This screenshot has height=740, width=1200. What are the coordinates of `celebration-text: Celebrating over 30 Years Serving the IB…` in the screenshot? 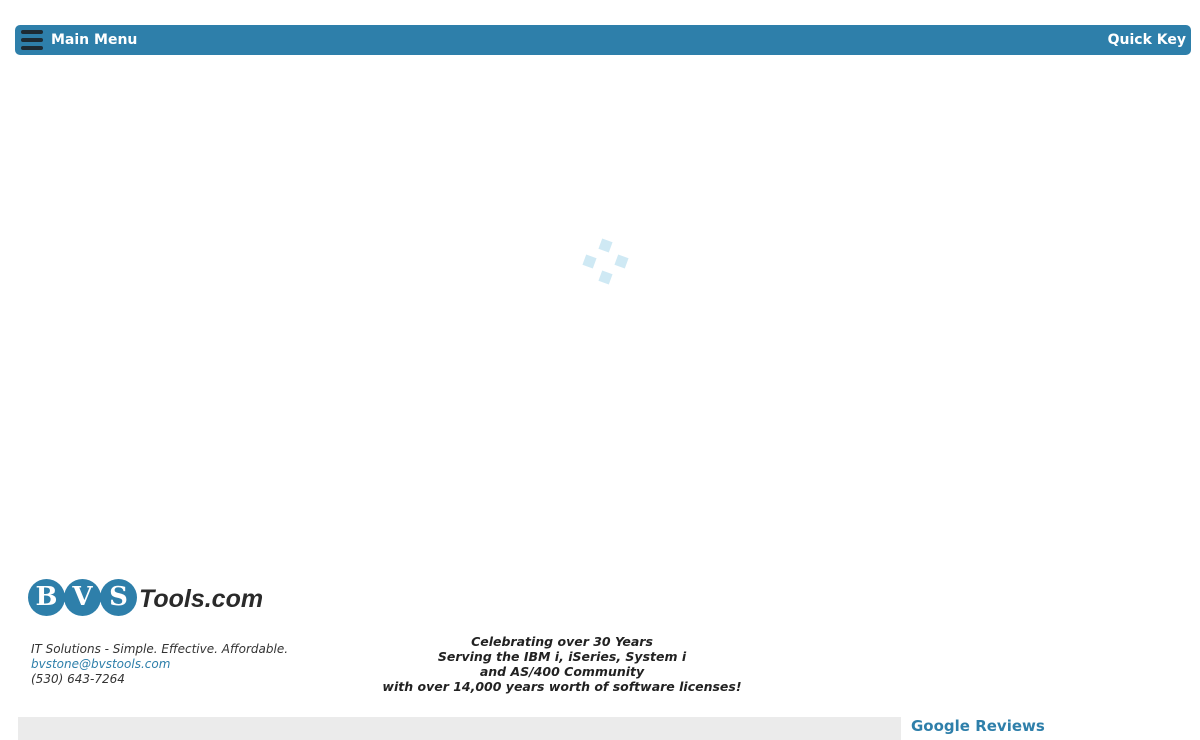 It's located at (562, 664).